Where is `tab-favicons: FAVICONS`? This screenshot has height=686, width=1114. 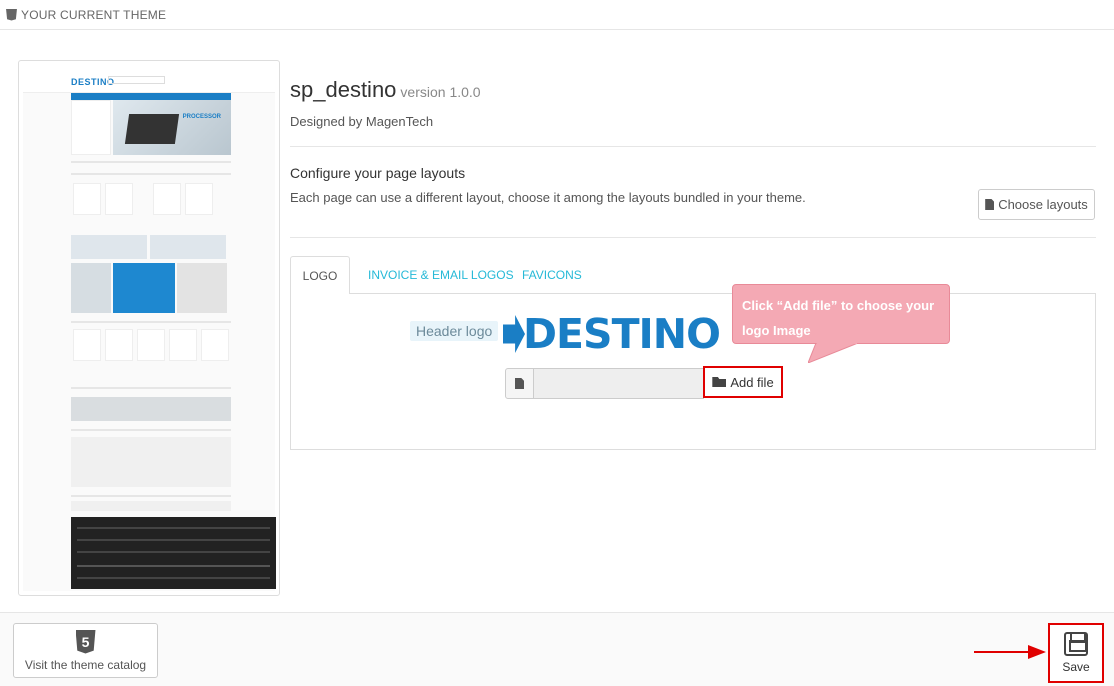
tab-favicons: FAVICONS is located at coordinates (552, 275).